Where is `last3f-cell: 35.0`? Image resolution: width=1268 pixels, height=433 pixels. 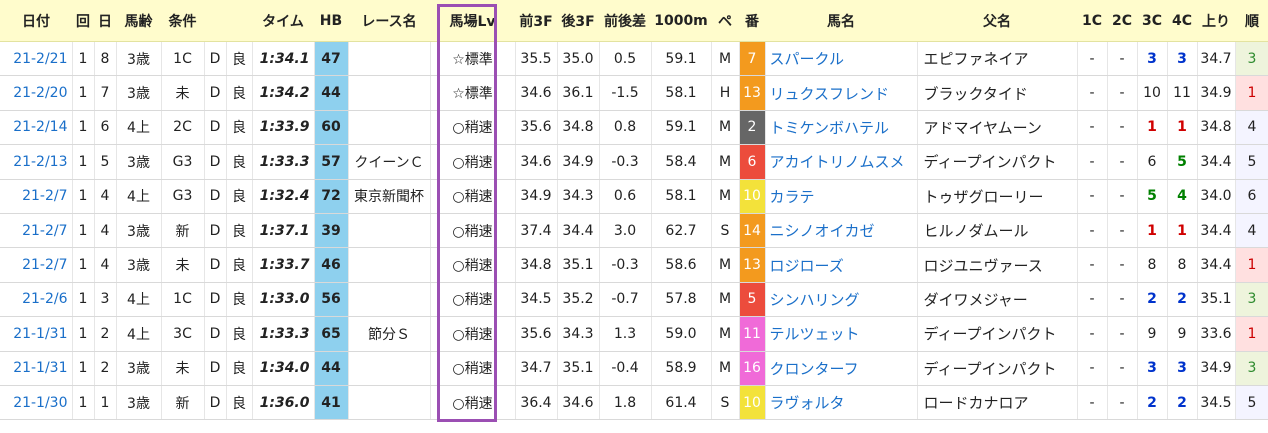
last3f-cell: 35.0 is located at coordinates (578, 59).